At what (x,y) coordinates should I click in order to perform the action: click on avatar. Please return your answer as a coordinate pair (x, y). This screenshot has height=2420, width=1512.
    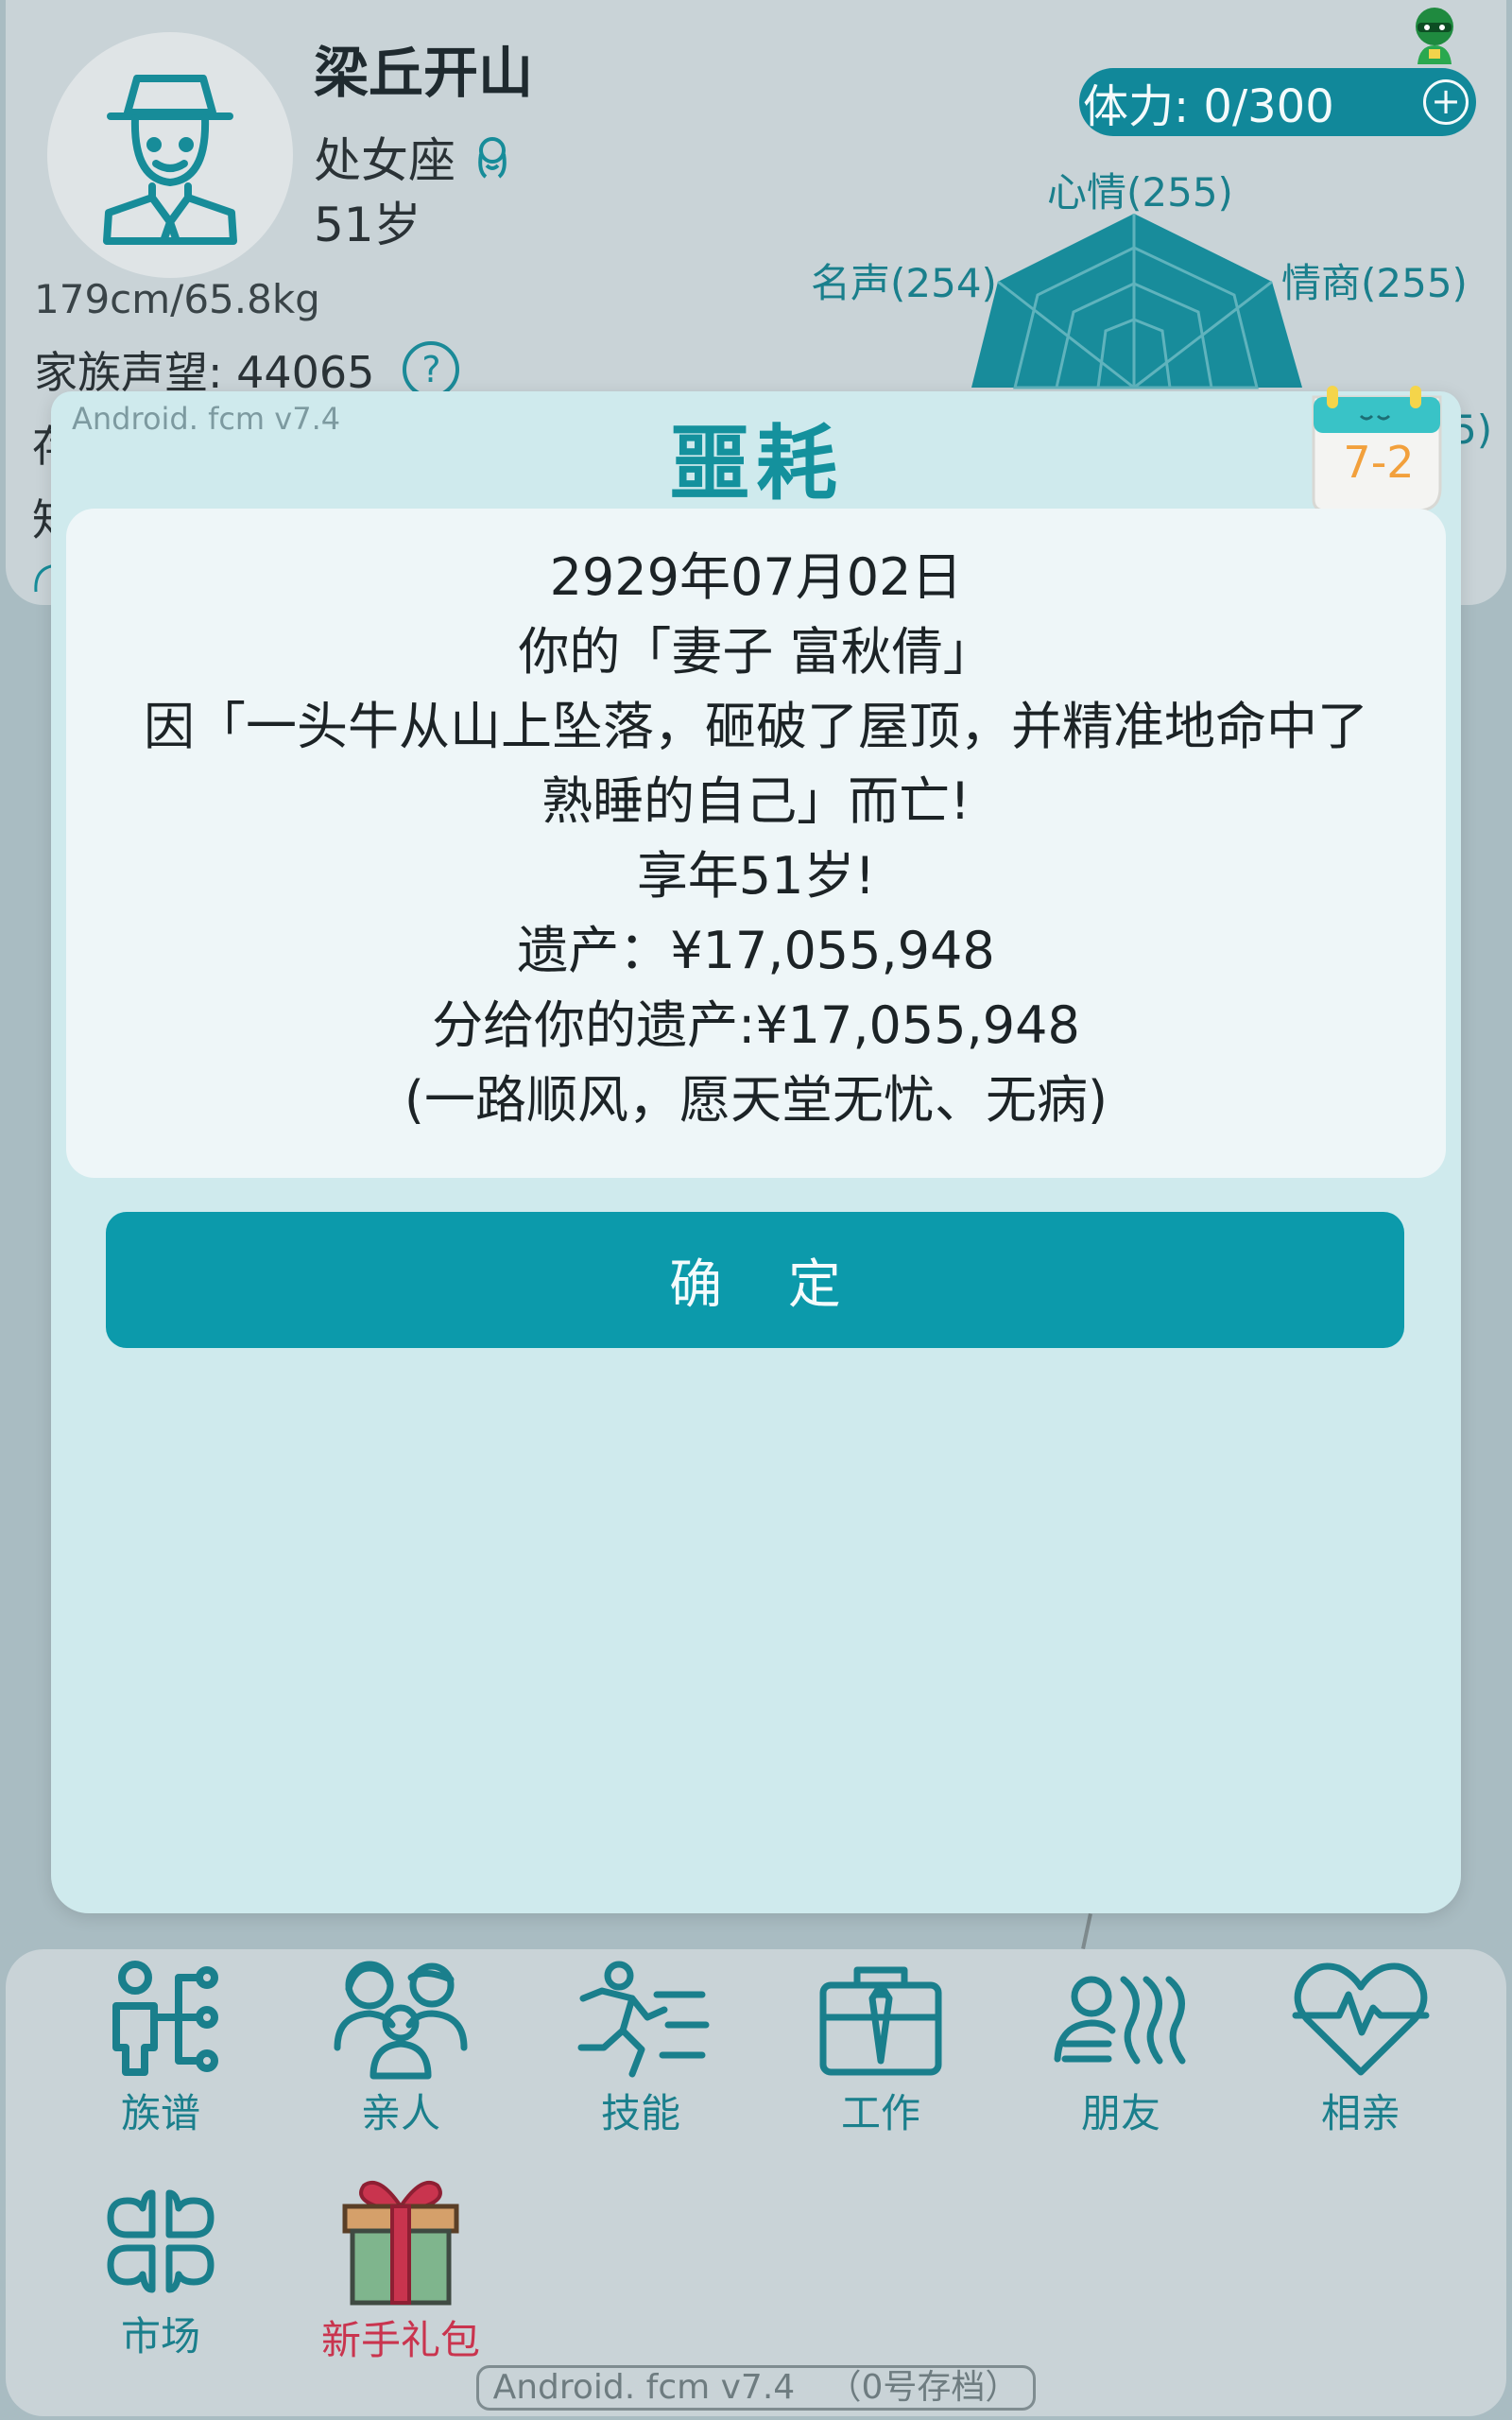
    Looking at the image, I should click on (170, 155).